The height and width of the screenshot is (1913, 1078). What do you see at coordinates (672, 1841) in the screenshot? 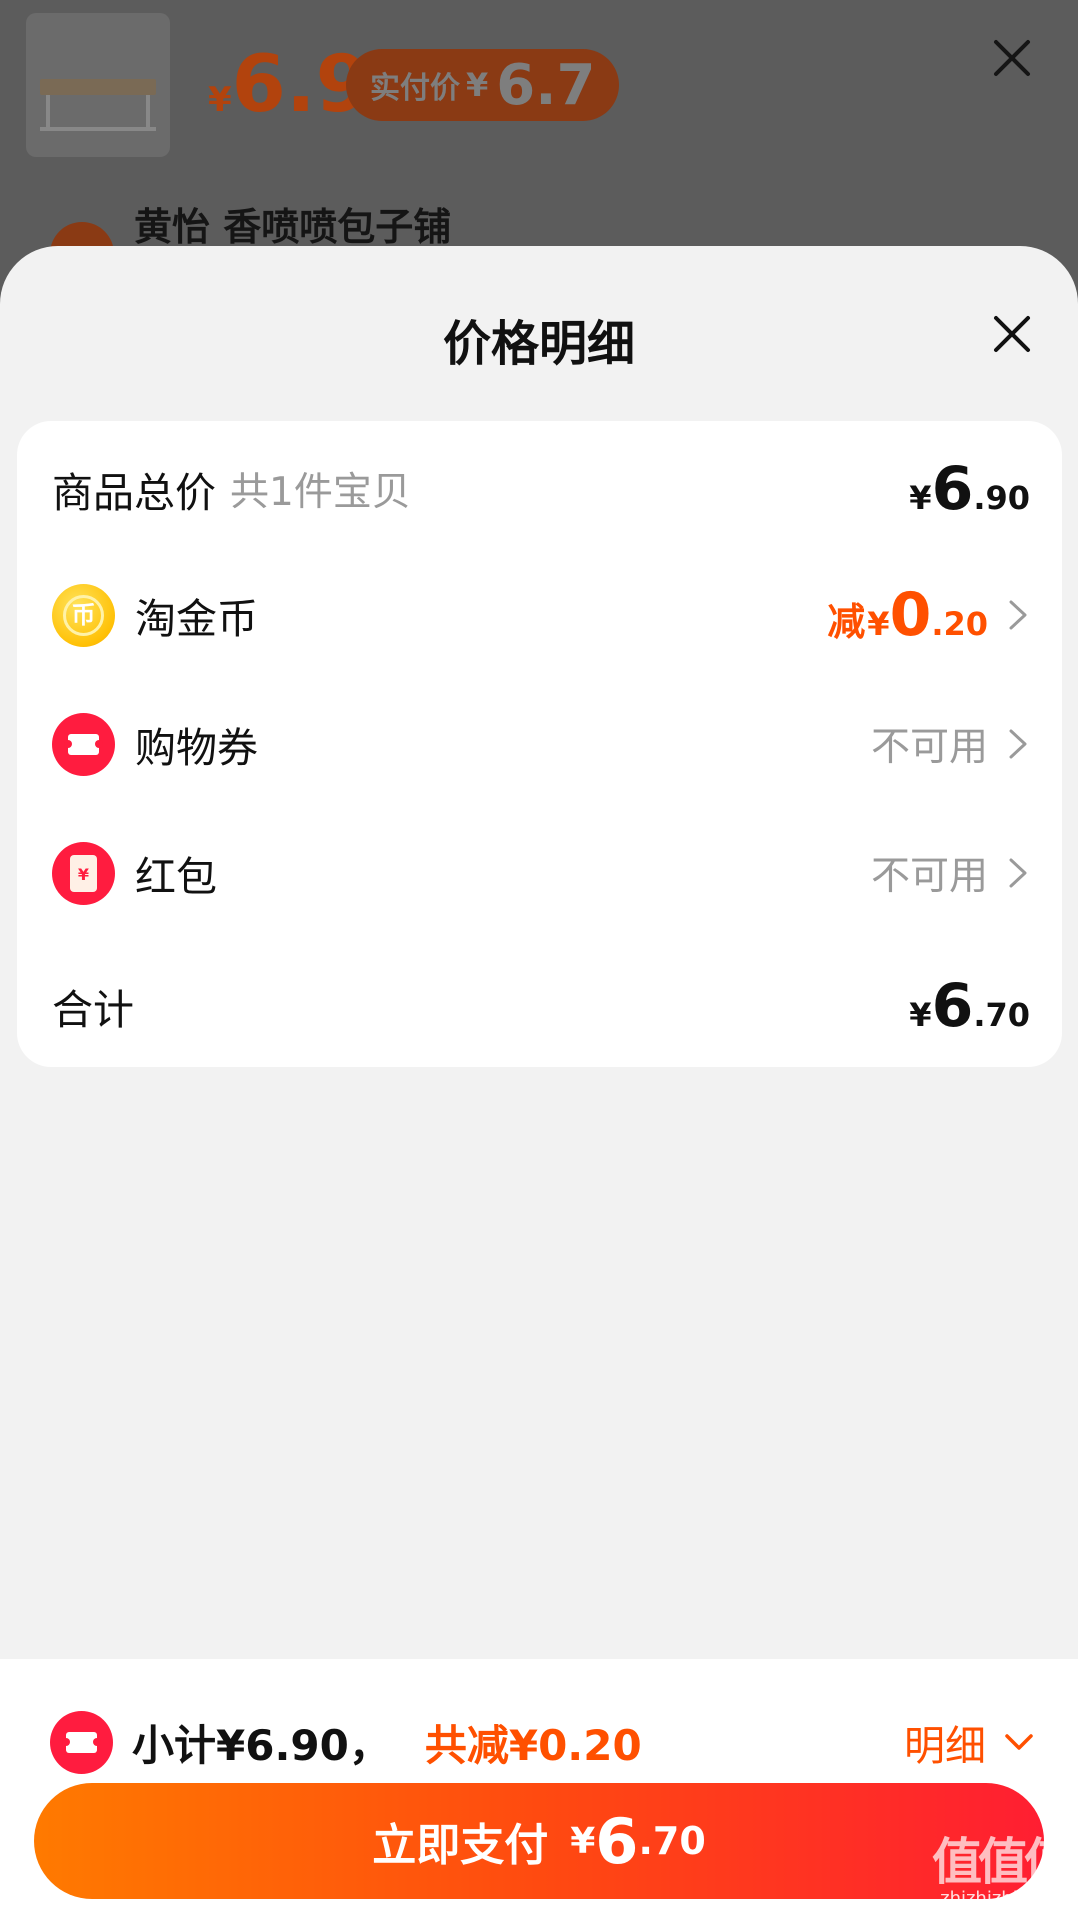
I see `pay-amount-decimal: .70` at bounding box center [672, 1841].